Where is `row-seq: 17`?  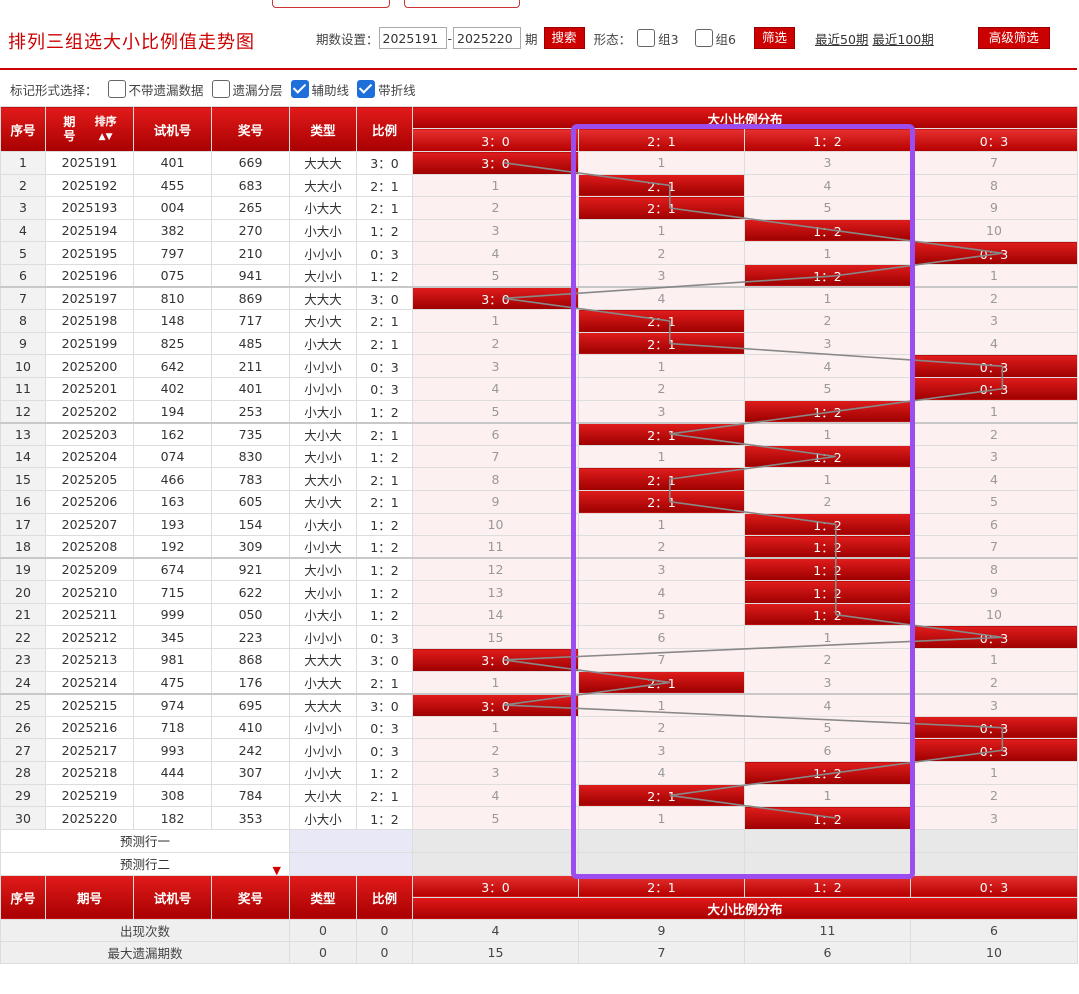
row-seq: 17 is located at coordinates (23, 524).